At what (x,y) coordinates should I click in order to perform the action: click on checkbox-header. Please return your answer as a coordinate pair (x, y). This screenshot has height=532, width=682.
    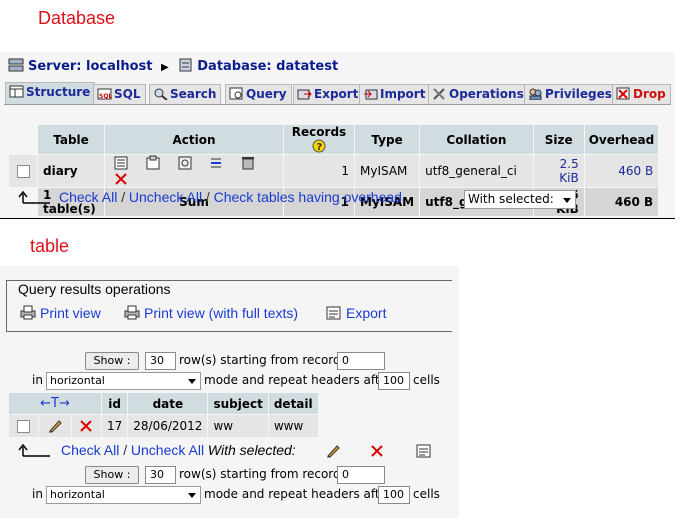
    Looking at the image, I should click on (23, 139).